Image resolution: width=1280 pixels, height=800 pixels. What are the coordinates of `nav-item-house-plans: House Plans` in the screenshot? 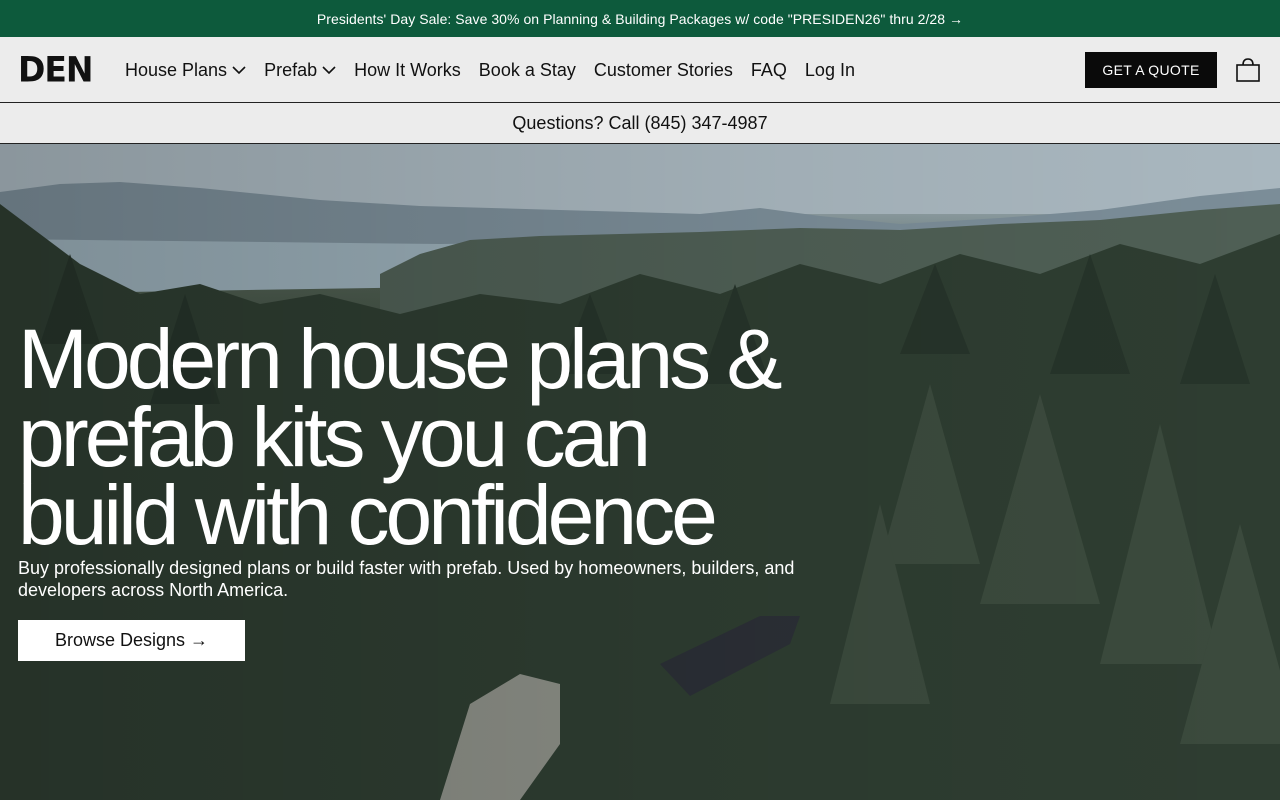 It's located at (185, 70).